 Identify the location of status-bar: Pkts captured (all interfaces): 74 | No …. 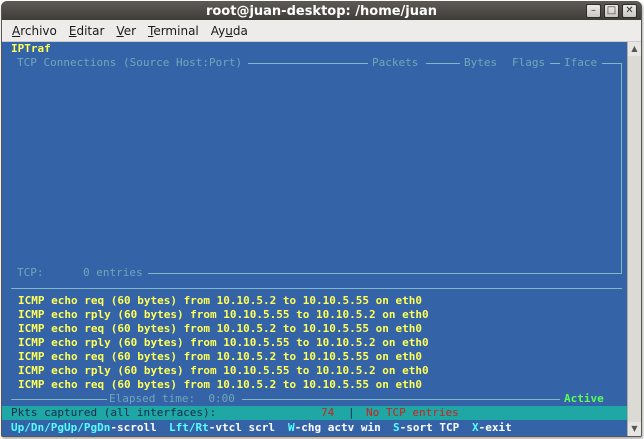
(315, 413).